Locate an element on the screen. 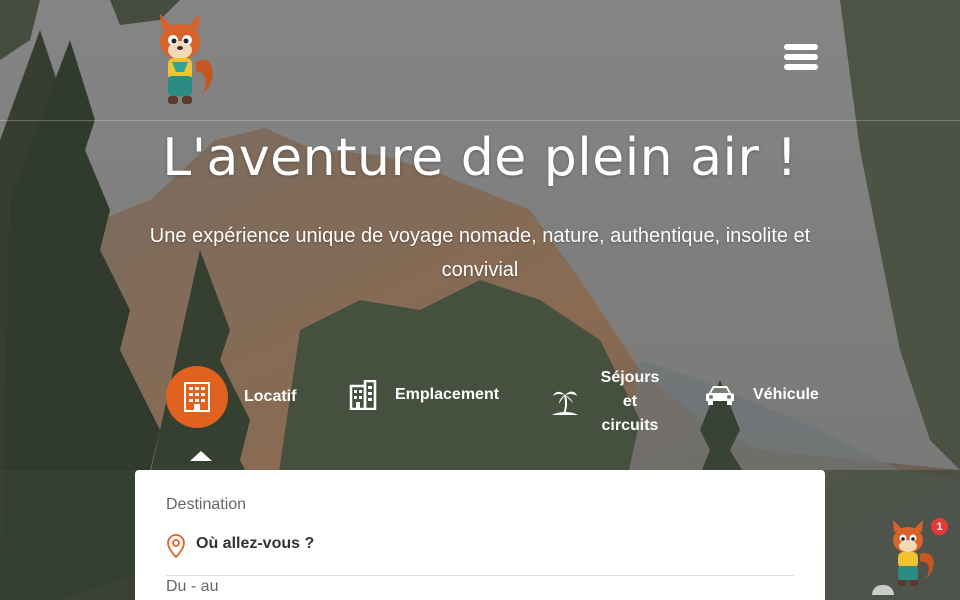 The image size is (960, 600). squirrel-mascot-icon is located at coordinates (184, 60).